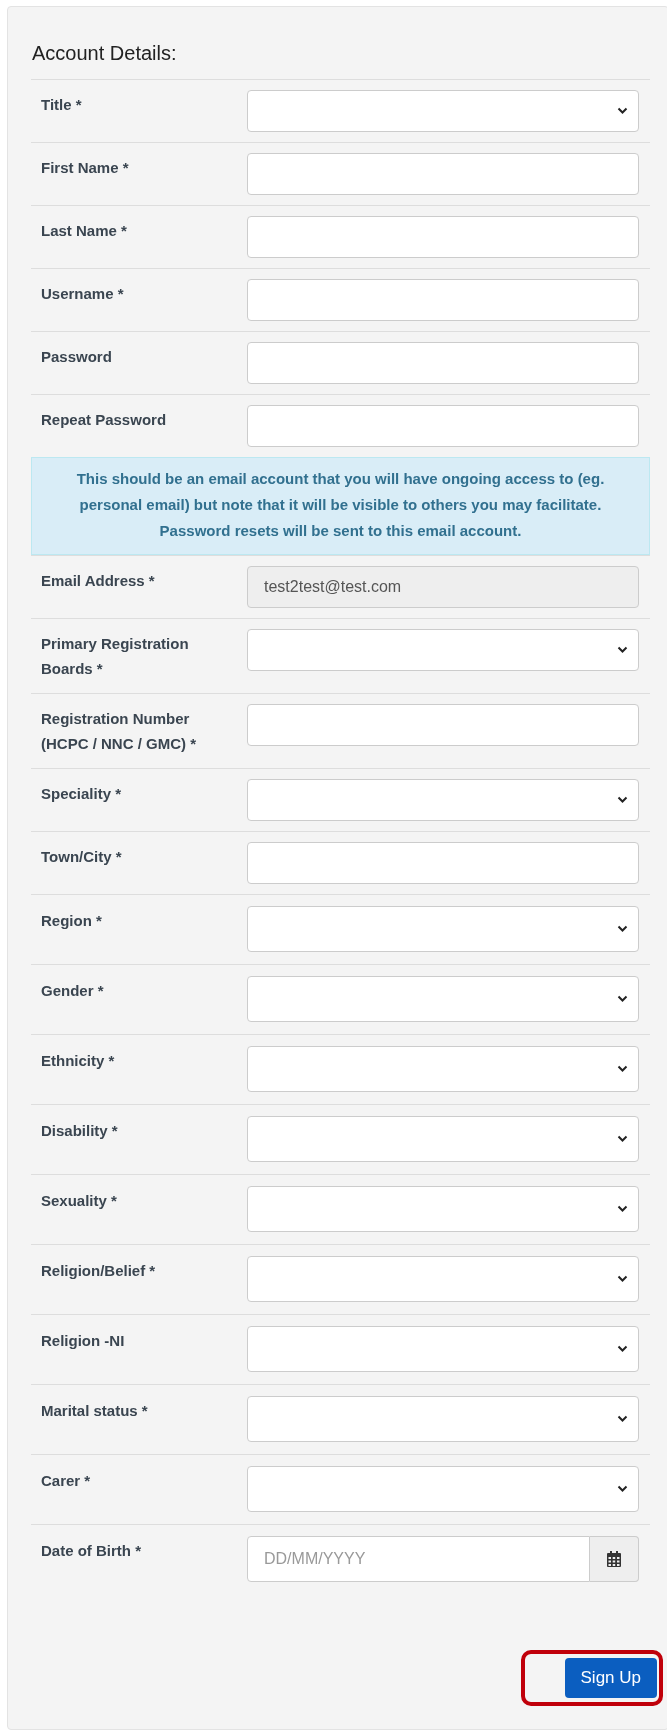 The image size is (667, 1730). What do you see at coordinates (340, 506) in the screenshot?
I see `info-note: This should be an email account that you will have ongoing access to (eg. personal email) but note that it will be visible to others you may facilitate. Password resets will be sent to this email account.` at bounding box center [340, 506].